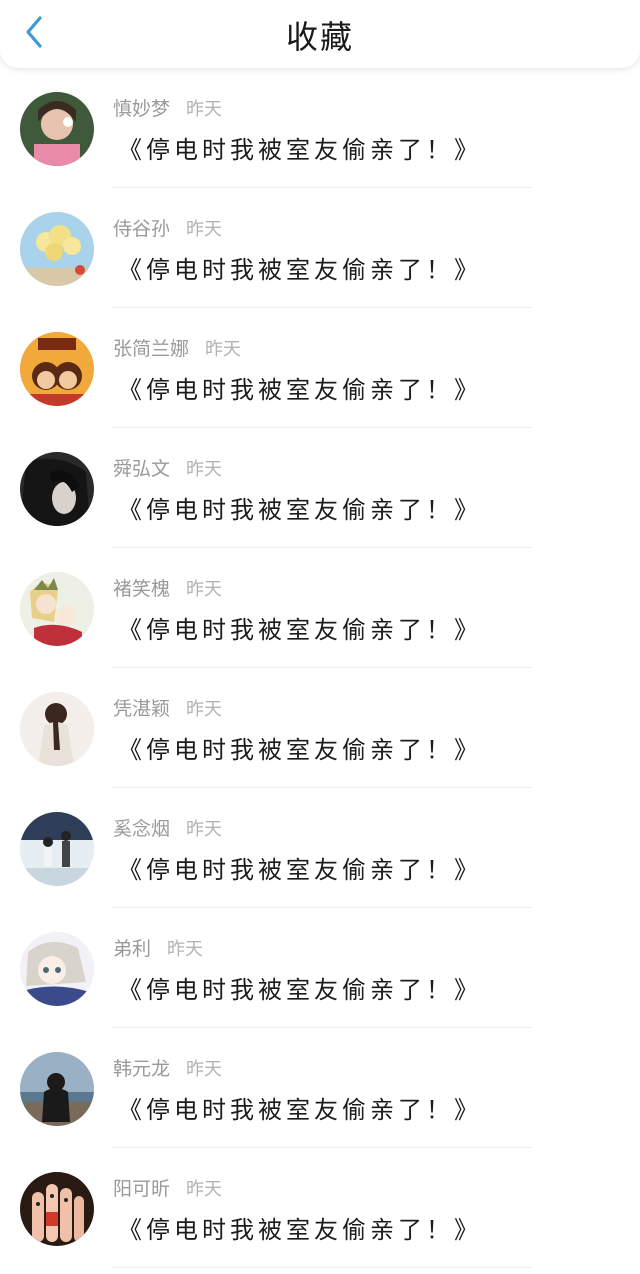 The width and height of the screenshot is (640, 1274). What do you see at coordinates (142, 709) in the screenshot?
I see `user-name: 凭湛颖` at bounding box center [142, 709].